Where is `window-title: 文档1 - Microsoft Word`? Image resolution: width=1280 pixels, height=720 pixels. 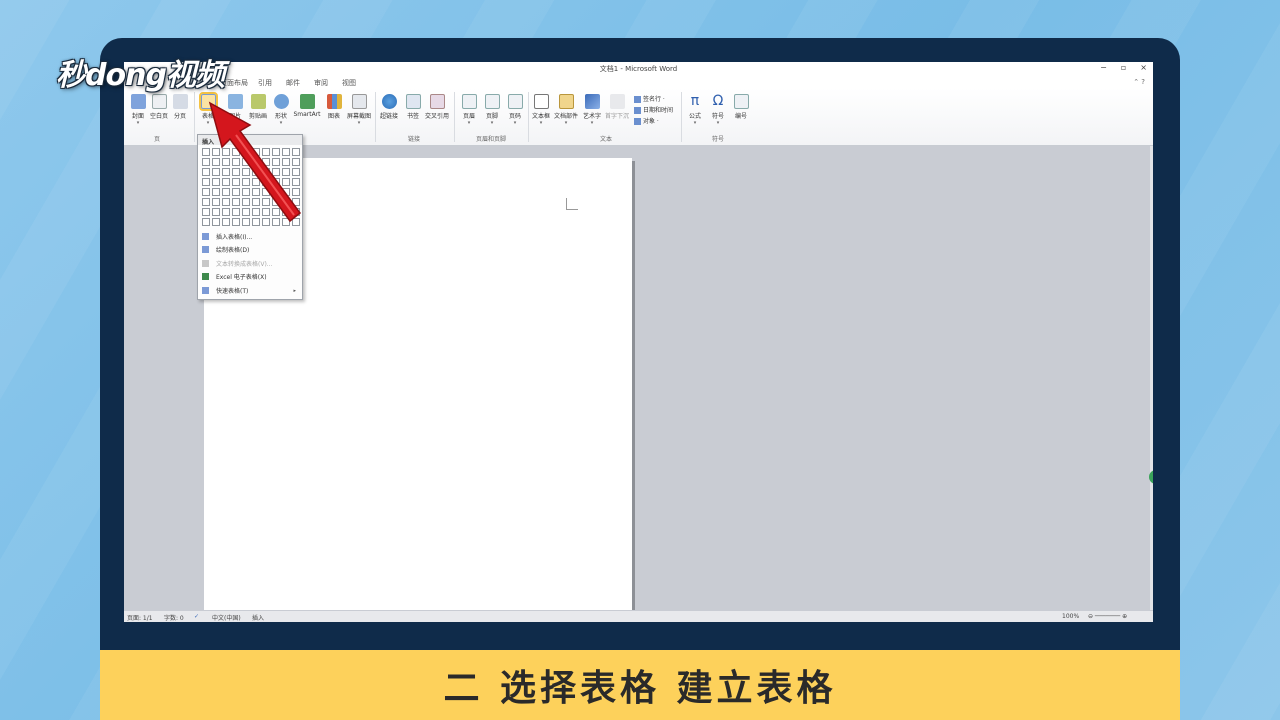 window-title: 文档1 - Microsoft Word is located at coordinates (638, 69).